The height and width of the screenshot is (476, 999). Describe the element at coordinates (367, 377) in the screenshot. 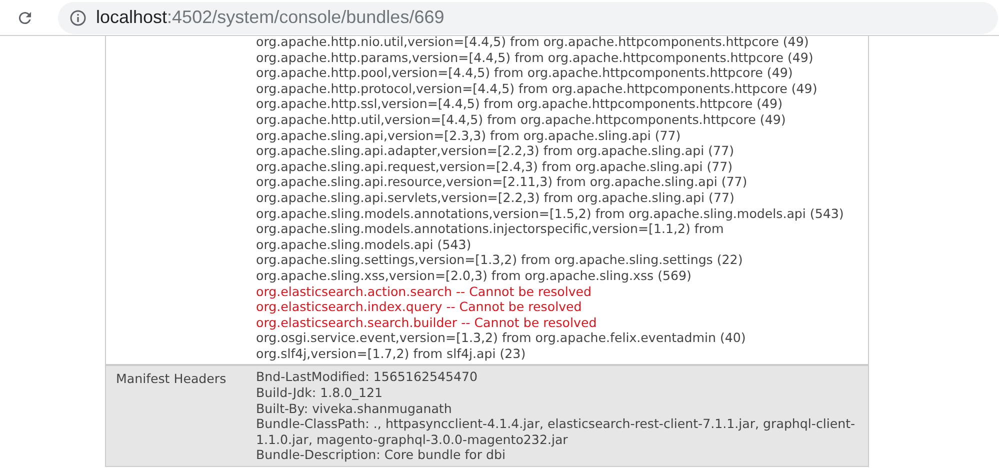

I see `package-entry: Bnd-LastModified: 1565162545470` at that location.